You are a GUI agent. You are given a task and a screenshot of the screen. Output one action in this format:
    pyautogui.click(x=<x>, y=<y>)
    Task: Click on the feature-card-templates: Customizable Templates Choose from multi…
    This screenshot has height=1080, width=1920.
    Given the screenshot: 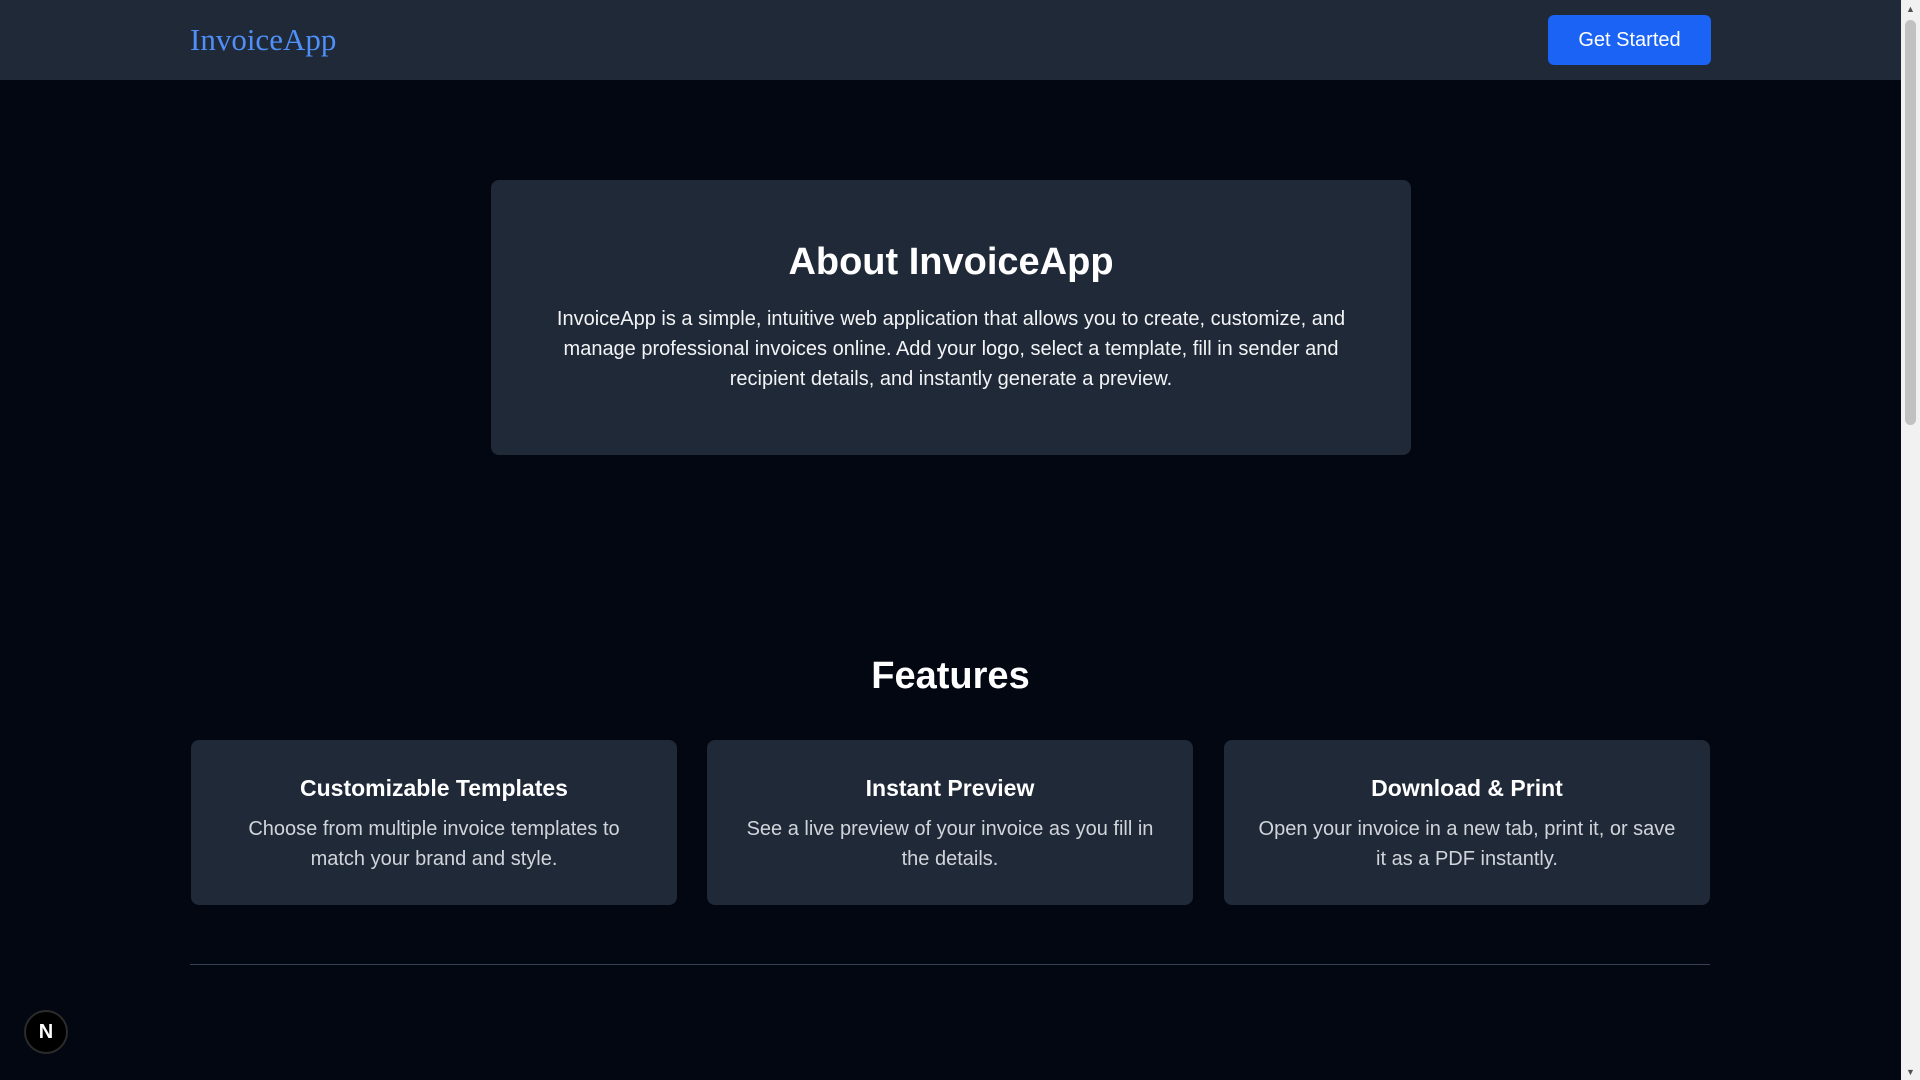 What is the action you would take?
    pyautogui.click(x=434, y=822)
    